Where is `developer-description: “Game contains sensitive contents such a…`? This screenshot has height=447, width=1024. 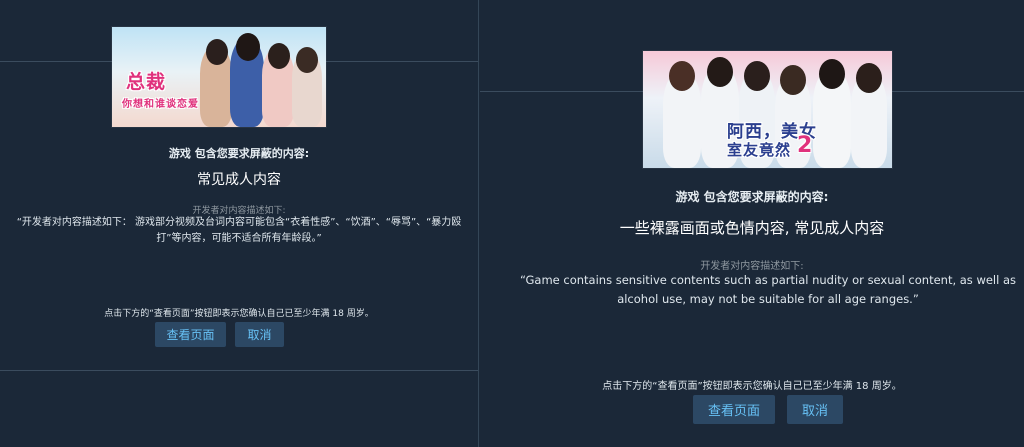
developer-description: “Game contains sensitive contents such a… is located at coordinates (768, 289).